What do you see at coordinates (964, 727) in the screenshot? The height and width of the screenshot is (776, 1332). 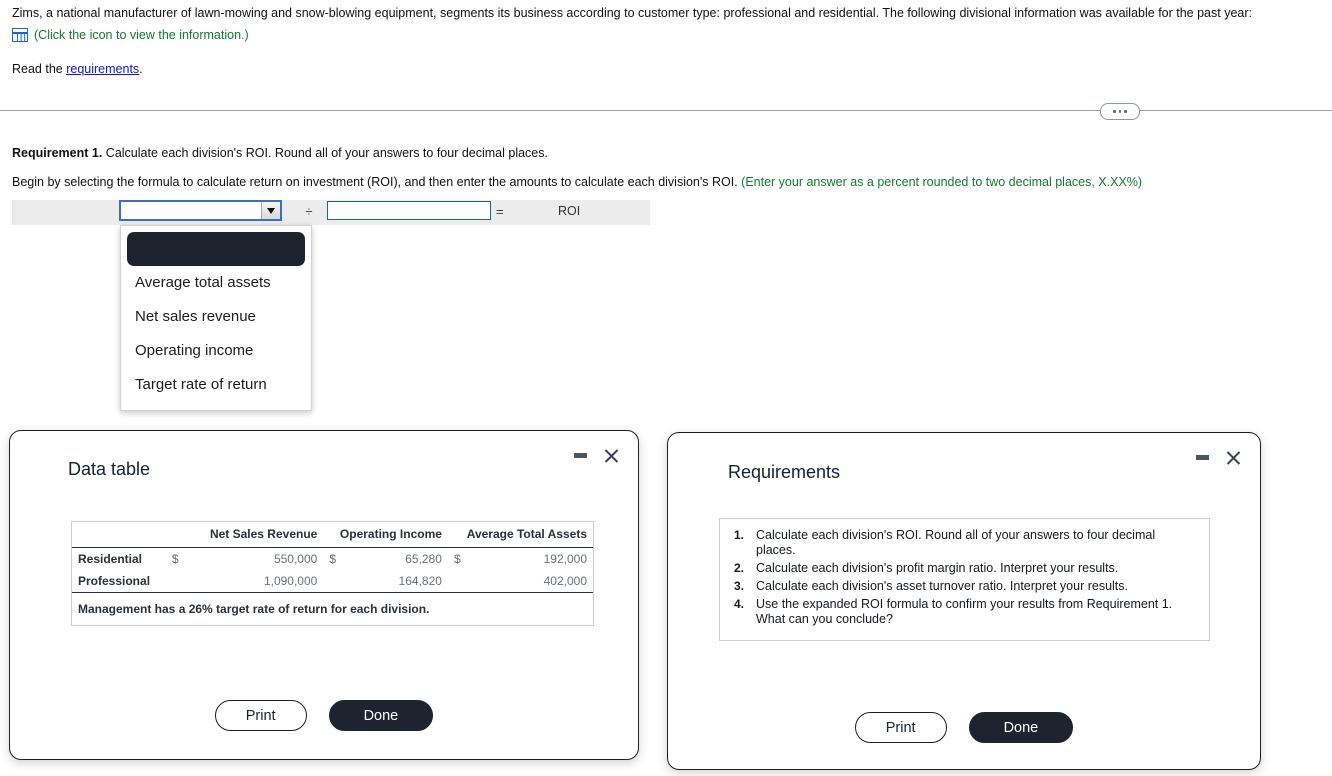 I see `requirements-footer: Print Done` at bounding box center [964, 727].